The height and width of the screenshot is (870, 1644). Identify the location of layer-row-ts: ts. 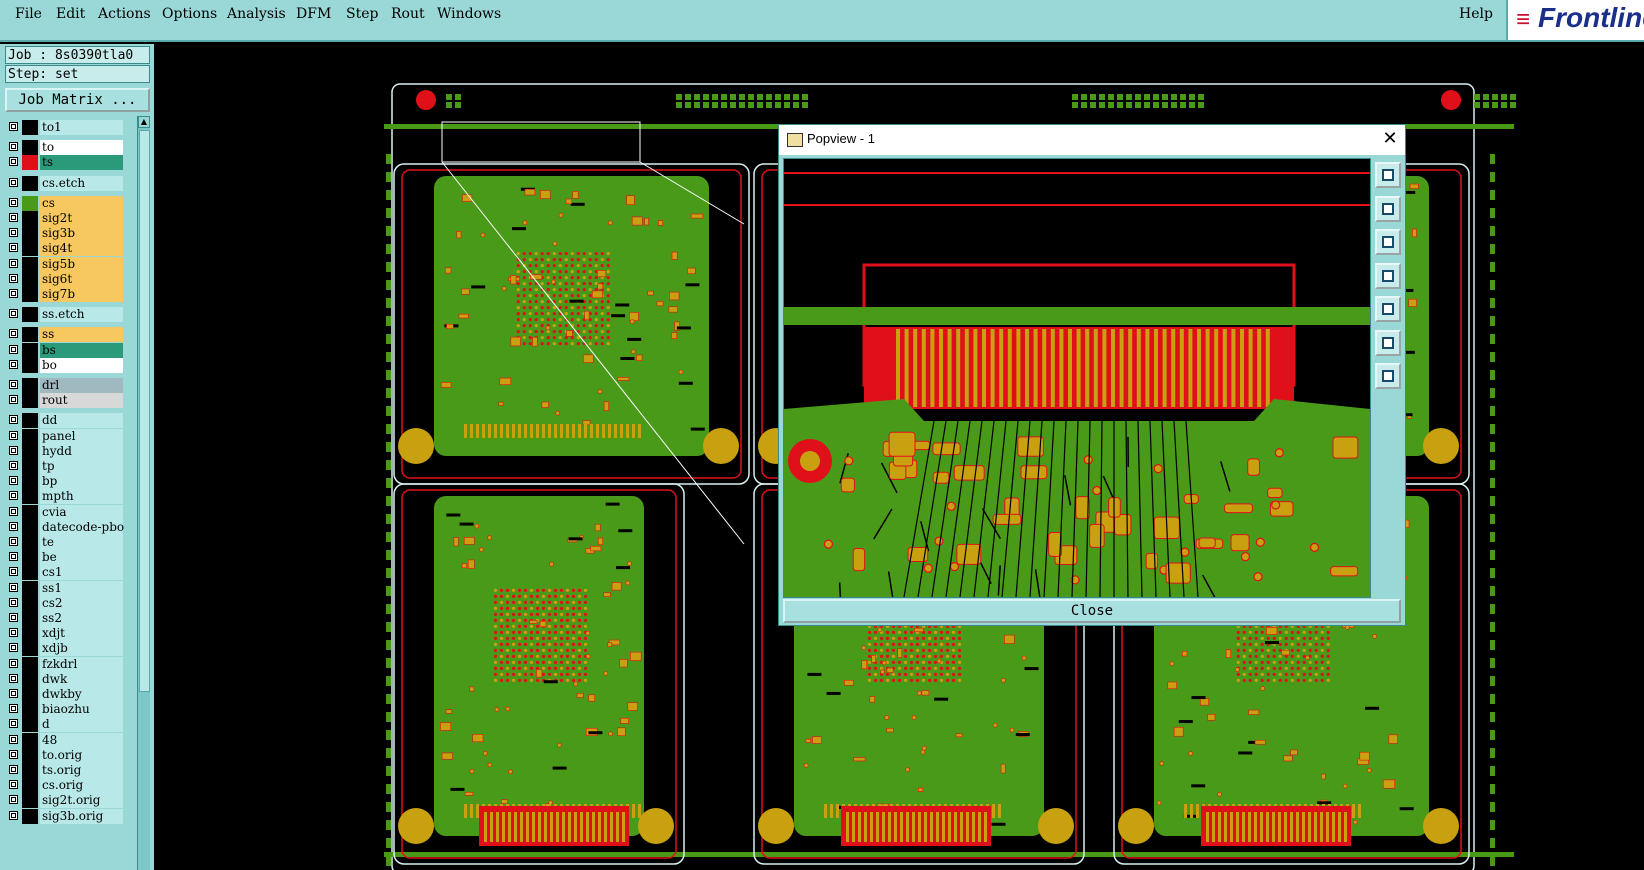
(72, 163).